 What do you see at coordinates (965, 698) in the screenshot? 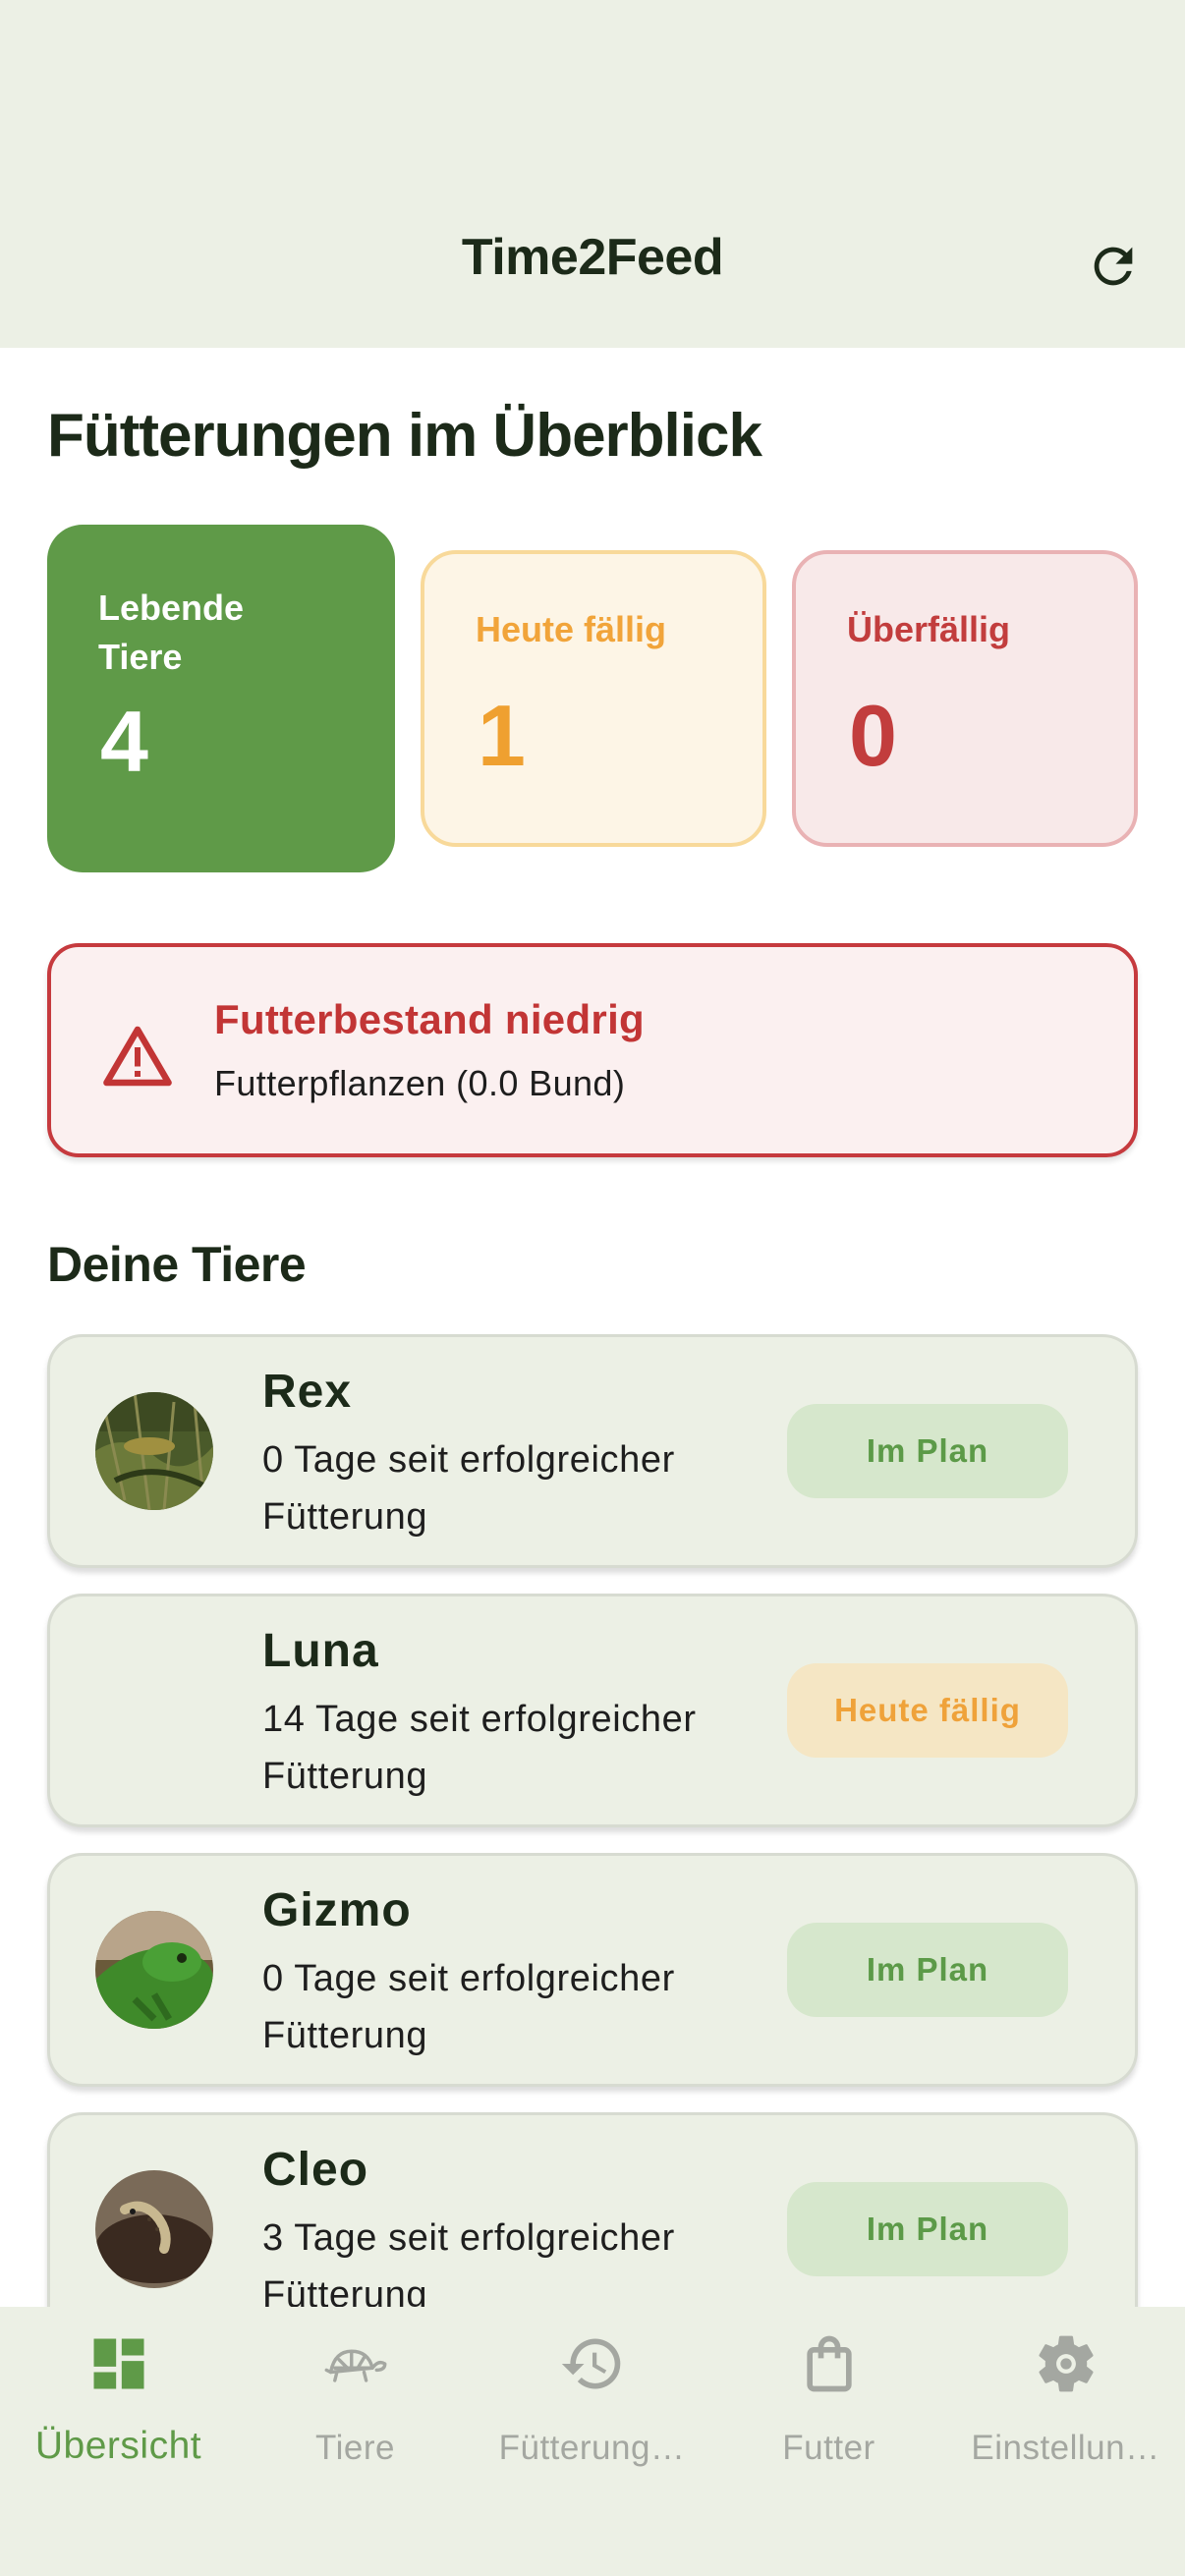
I see `stat-card-overdue: Überfällig 0` at bounding box center [965, 698].